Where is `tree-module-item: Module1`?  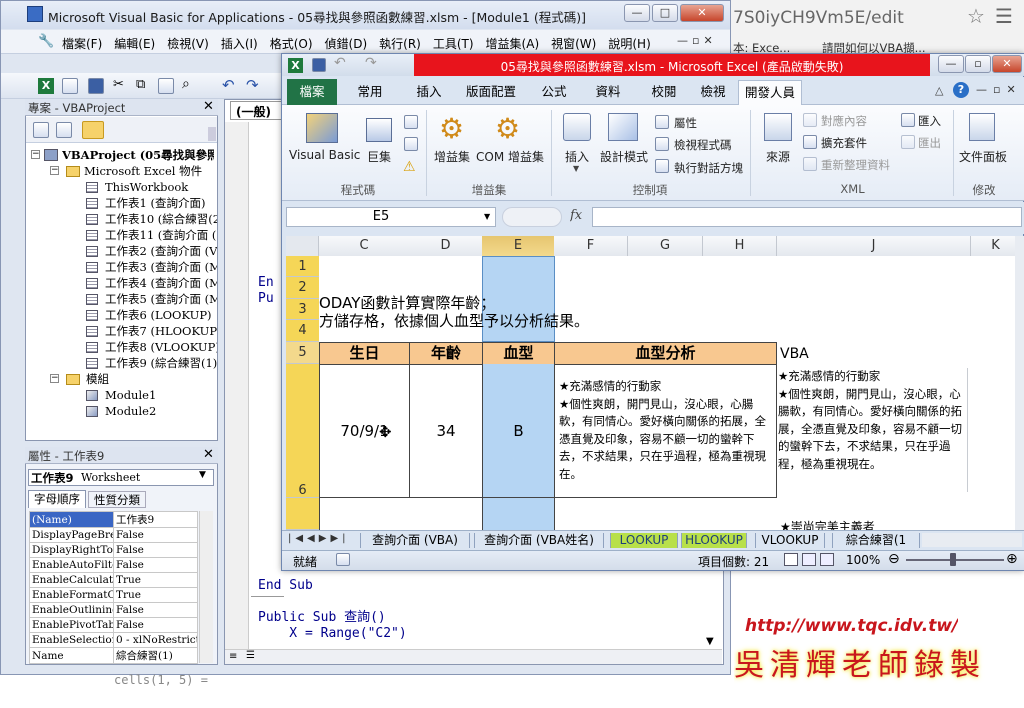
tree-module-item: Module1 is located at coordinates (130, 395).